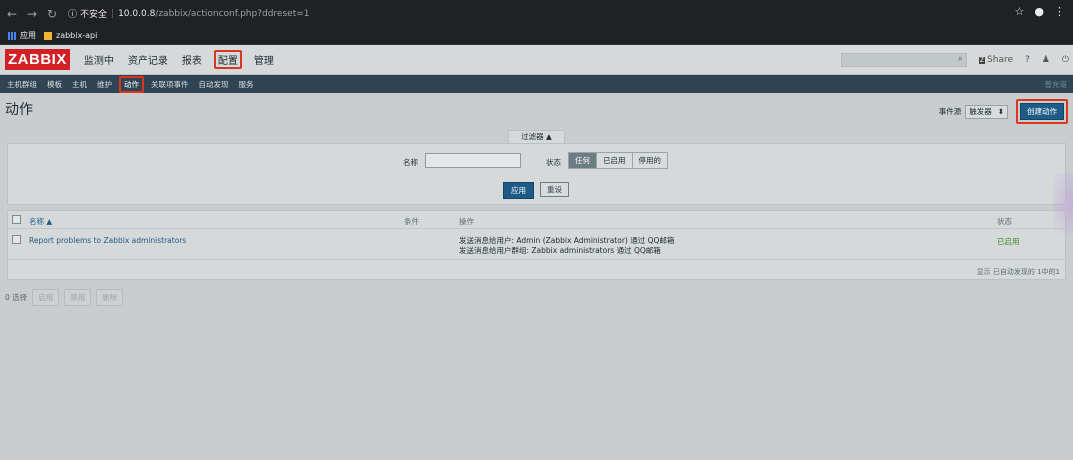  What do you see at coordinates (46, 297) in the screenshot?
I see `mass-enable-button: 启用` at bounding box center [46, 297].